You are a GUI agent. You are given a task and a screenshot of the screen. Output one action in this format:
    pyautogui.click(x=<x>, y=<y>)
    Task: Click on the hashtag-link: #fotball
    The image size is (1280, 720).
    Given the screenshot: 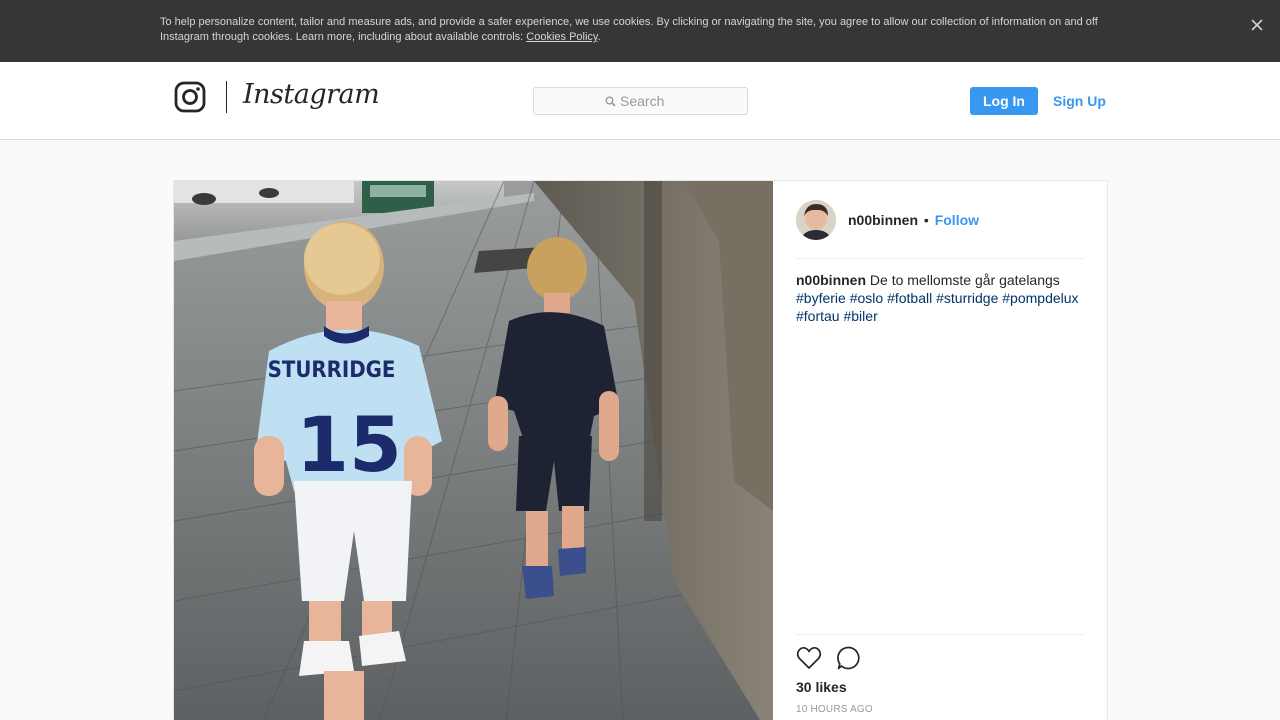 What is the action you would take?
    pyautogui.click(x=909, y=298)
    